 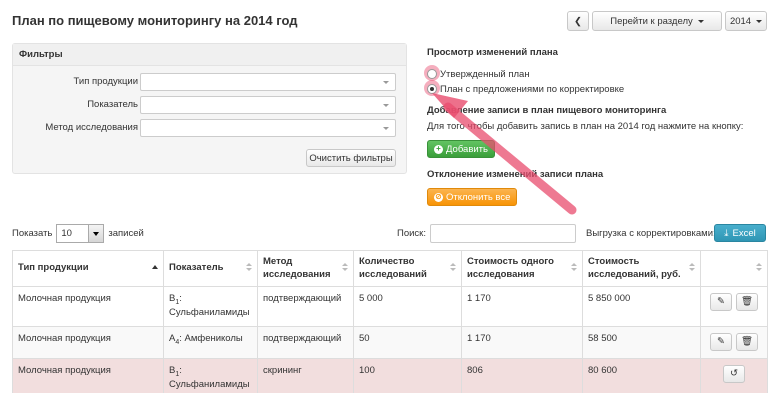 I want to click on column-header-unit-cost: Стоимость одного исследования, so click(x=522, y=268).